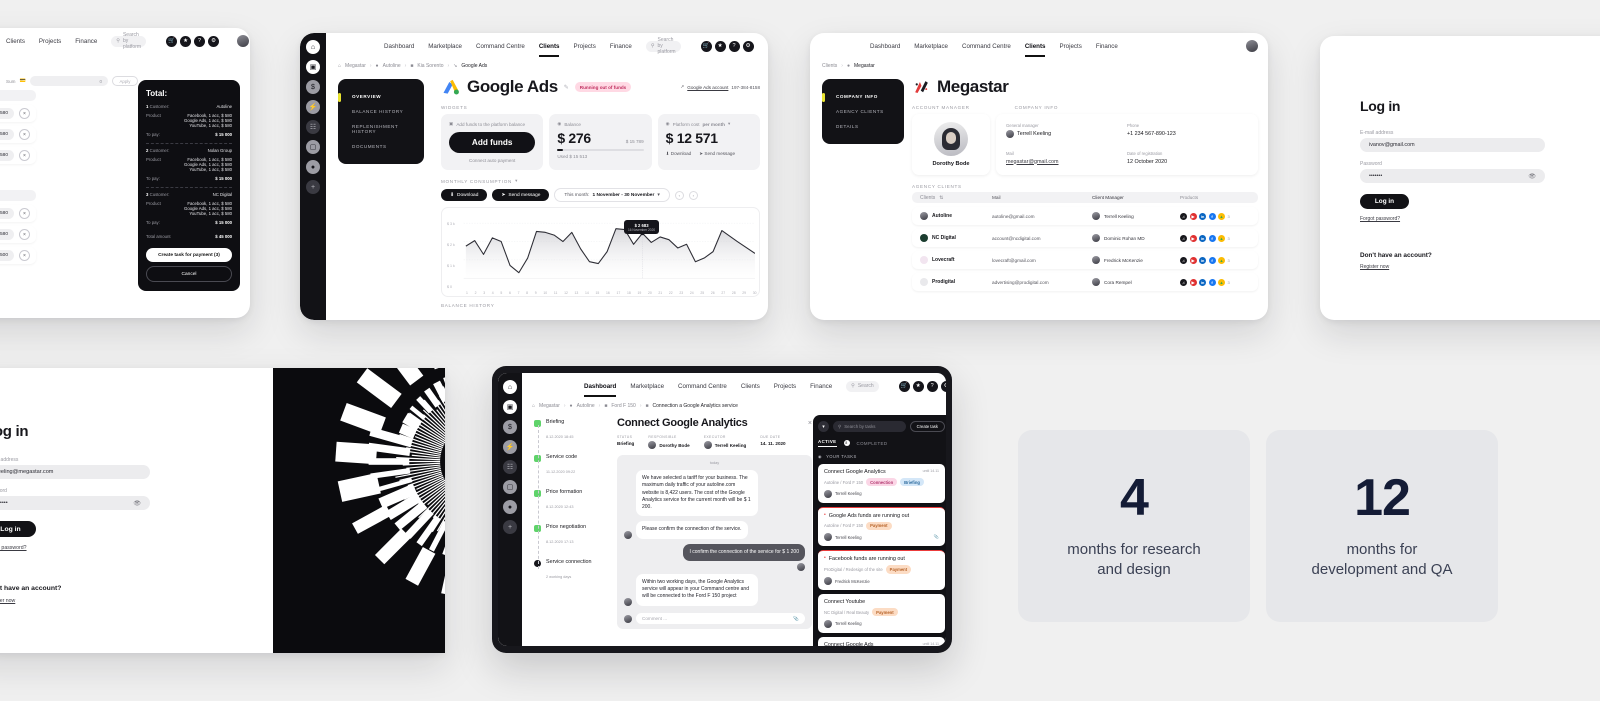 The image size is (1600, 701). I want to click on connect-auto-payment-link: Connect auto payment, so click(492, 160).